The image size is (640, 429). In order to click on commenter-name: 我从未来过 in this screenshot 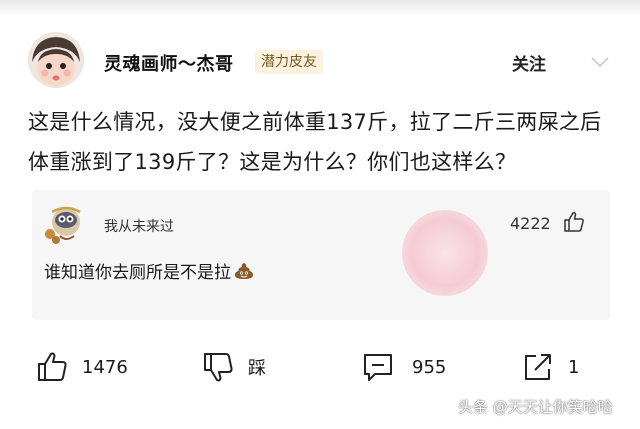, I will do `click(139, 226)`.